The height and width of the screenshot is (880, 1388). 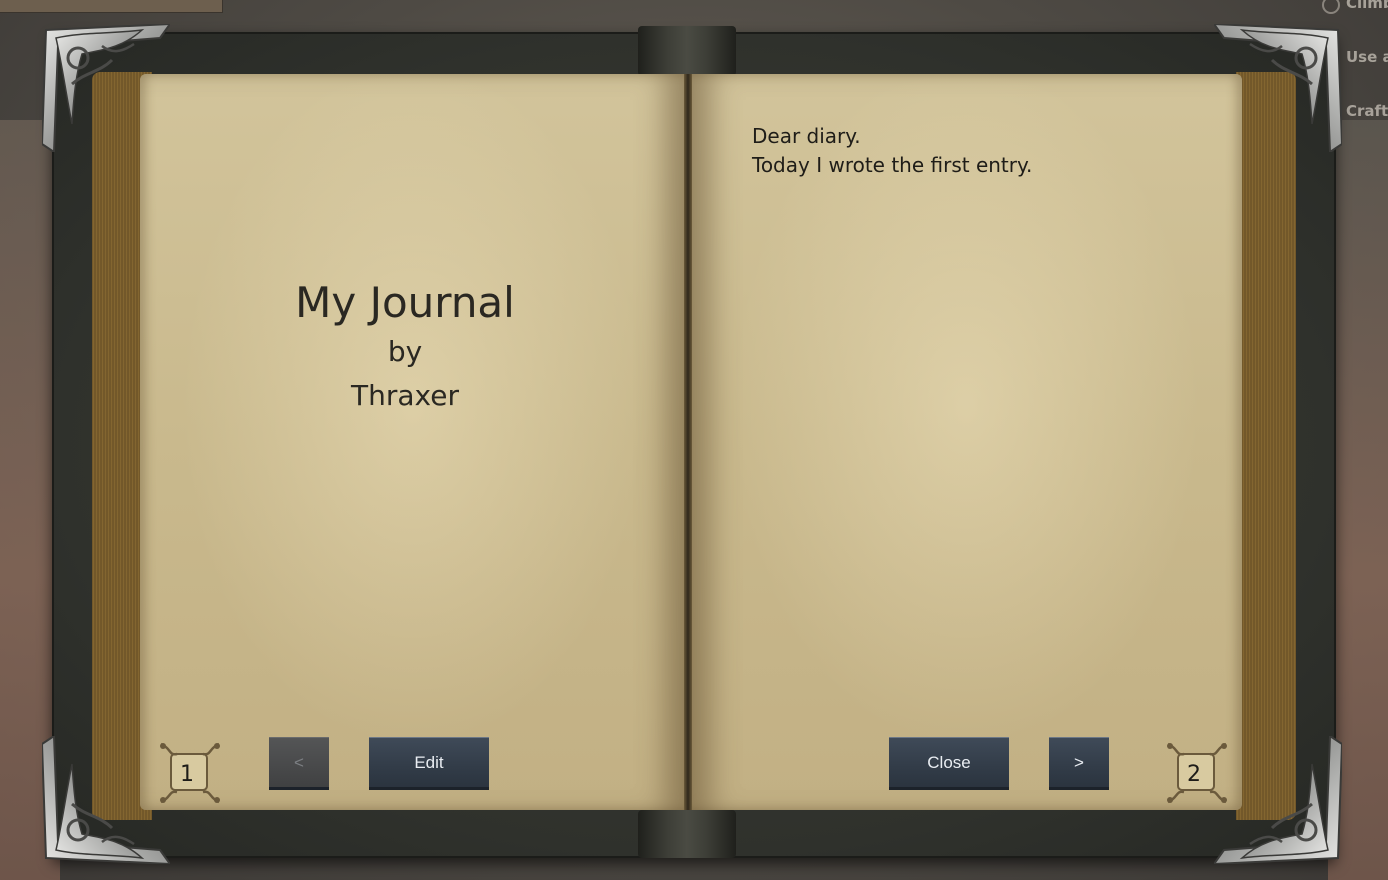 What do you see at coordinates (949, 763) in the screenshot?
I see `close-button: Close` at bounding box center [949, 763].